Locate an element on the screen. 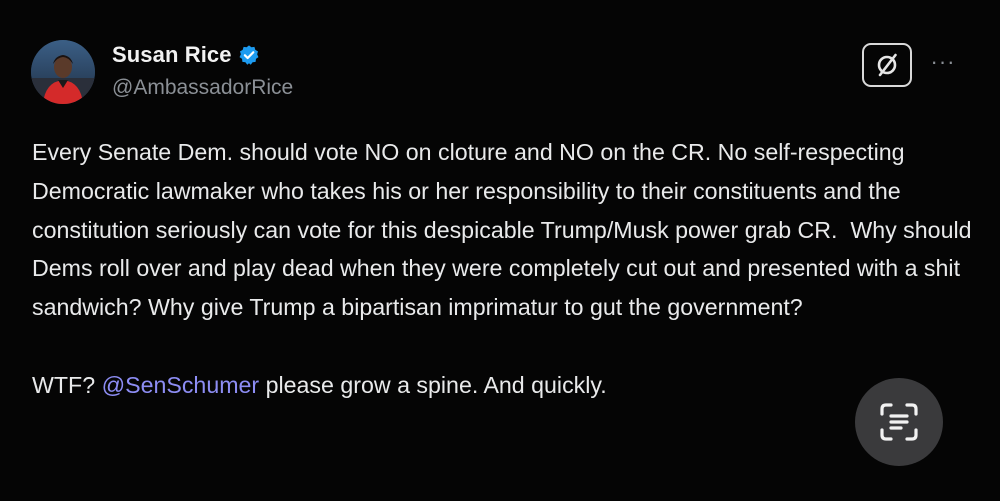 This screenshot has height=501, width=1000. grok-button is located at coordinates (887, 65).